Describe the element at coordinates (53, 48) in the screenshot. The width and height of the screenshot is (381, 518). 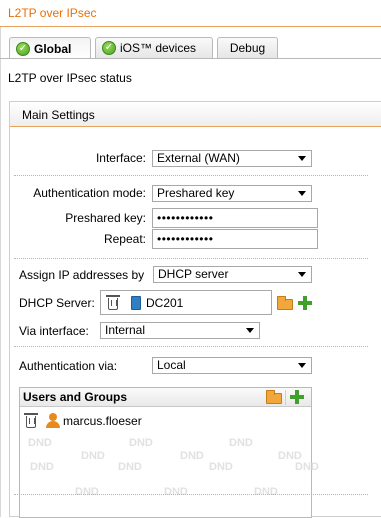
I see `tab-label: Global` at that location.